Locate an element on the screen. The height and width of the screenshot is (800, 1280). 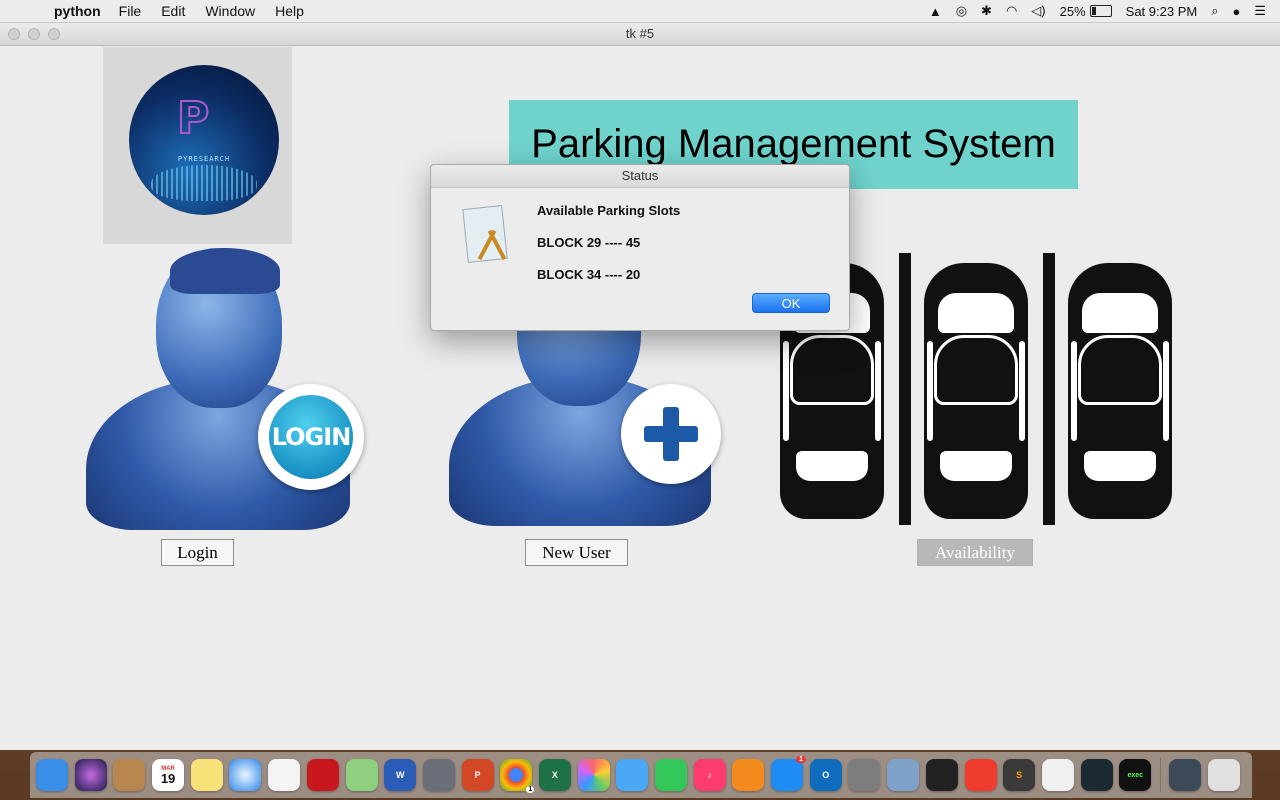
books-icon is located at coordinates (748, 775).